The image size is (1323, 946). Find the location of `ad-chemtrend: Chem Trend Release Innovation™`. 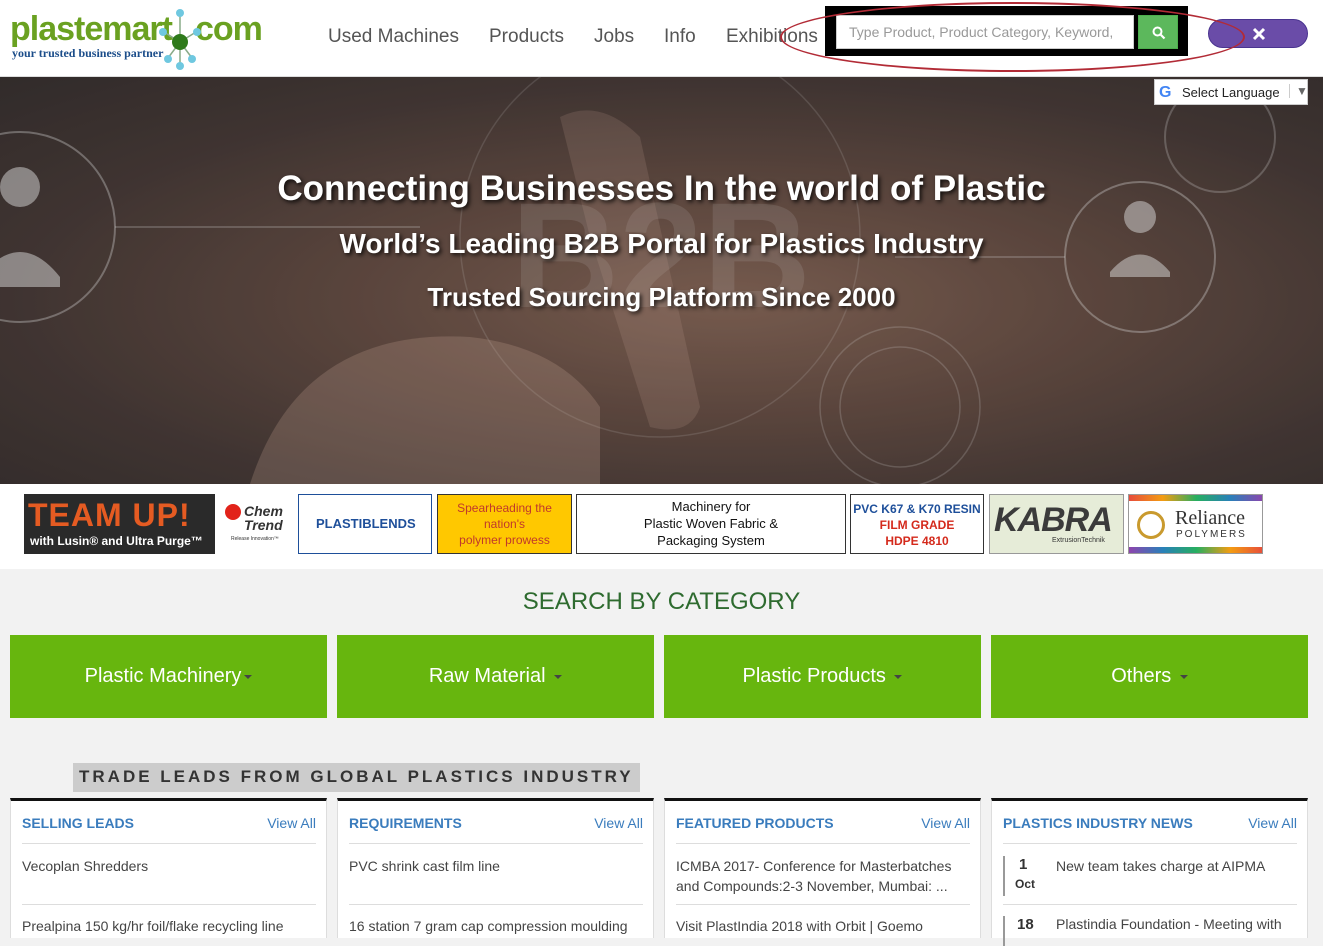

ad-chemtrend: Chem Trend Release Innovation™ is located at coordinates (257, 524).